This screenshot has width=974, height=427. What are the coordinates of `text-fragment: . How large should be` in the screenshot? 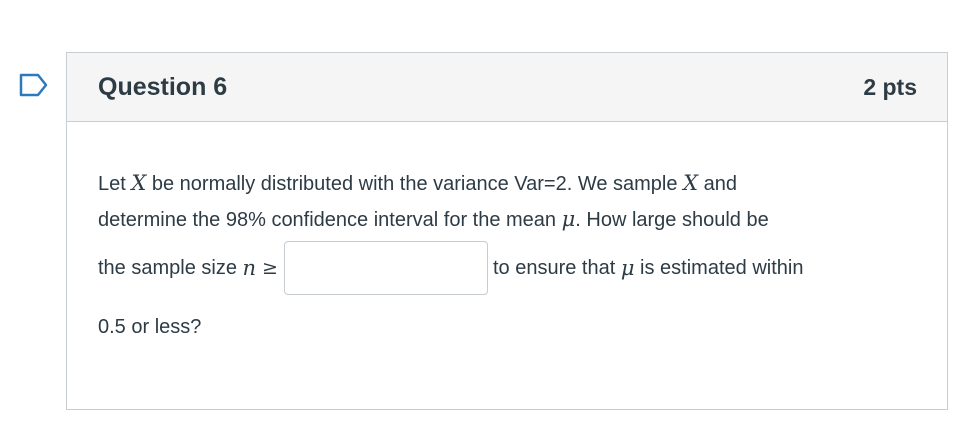 It's located at (672, 220).